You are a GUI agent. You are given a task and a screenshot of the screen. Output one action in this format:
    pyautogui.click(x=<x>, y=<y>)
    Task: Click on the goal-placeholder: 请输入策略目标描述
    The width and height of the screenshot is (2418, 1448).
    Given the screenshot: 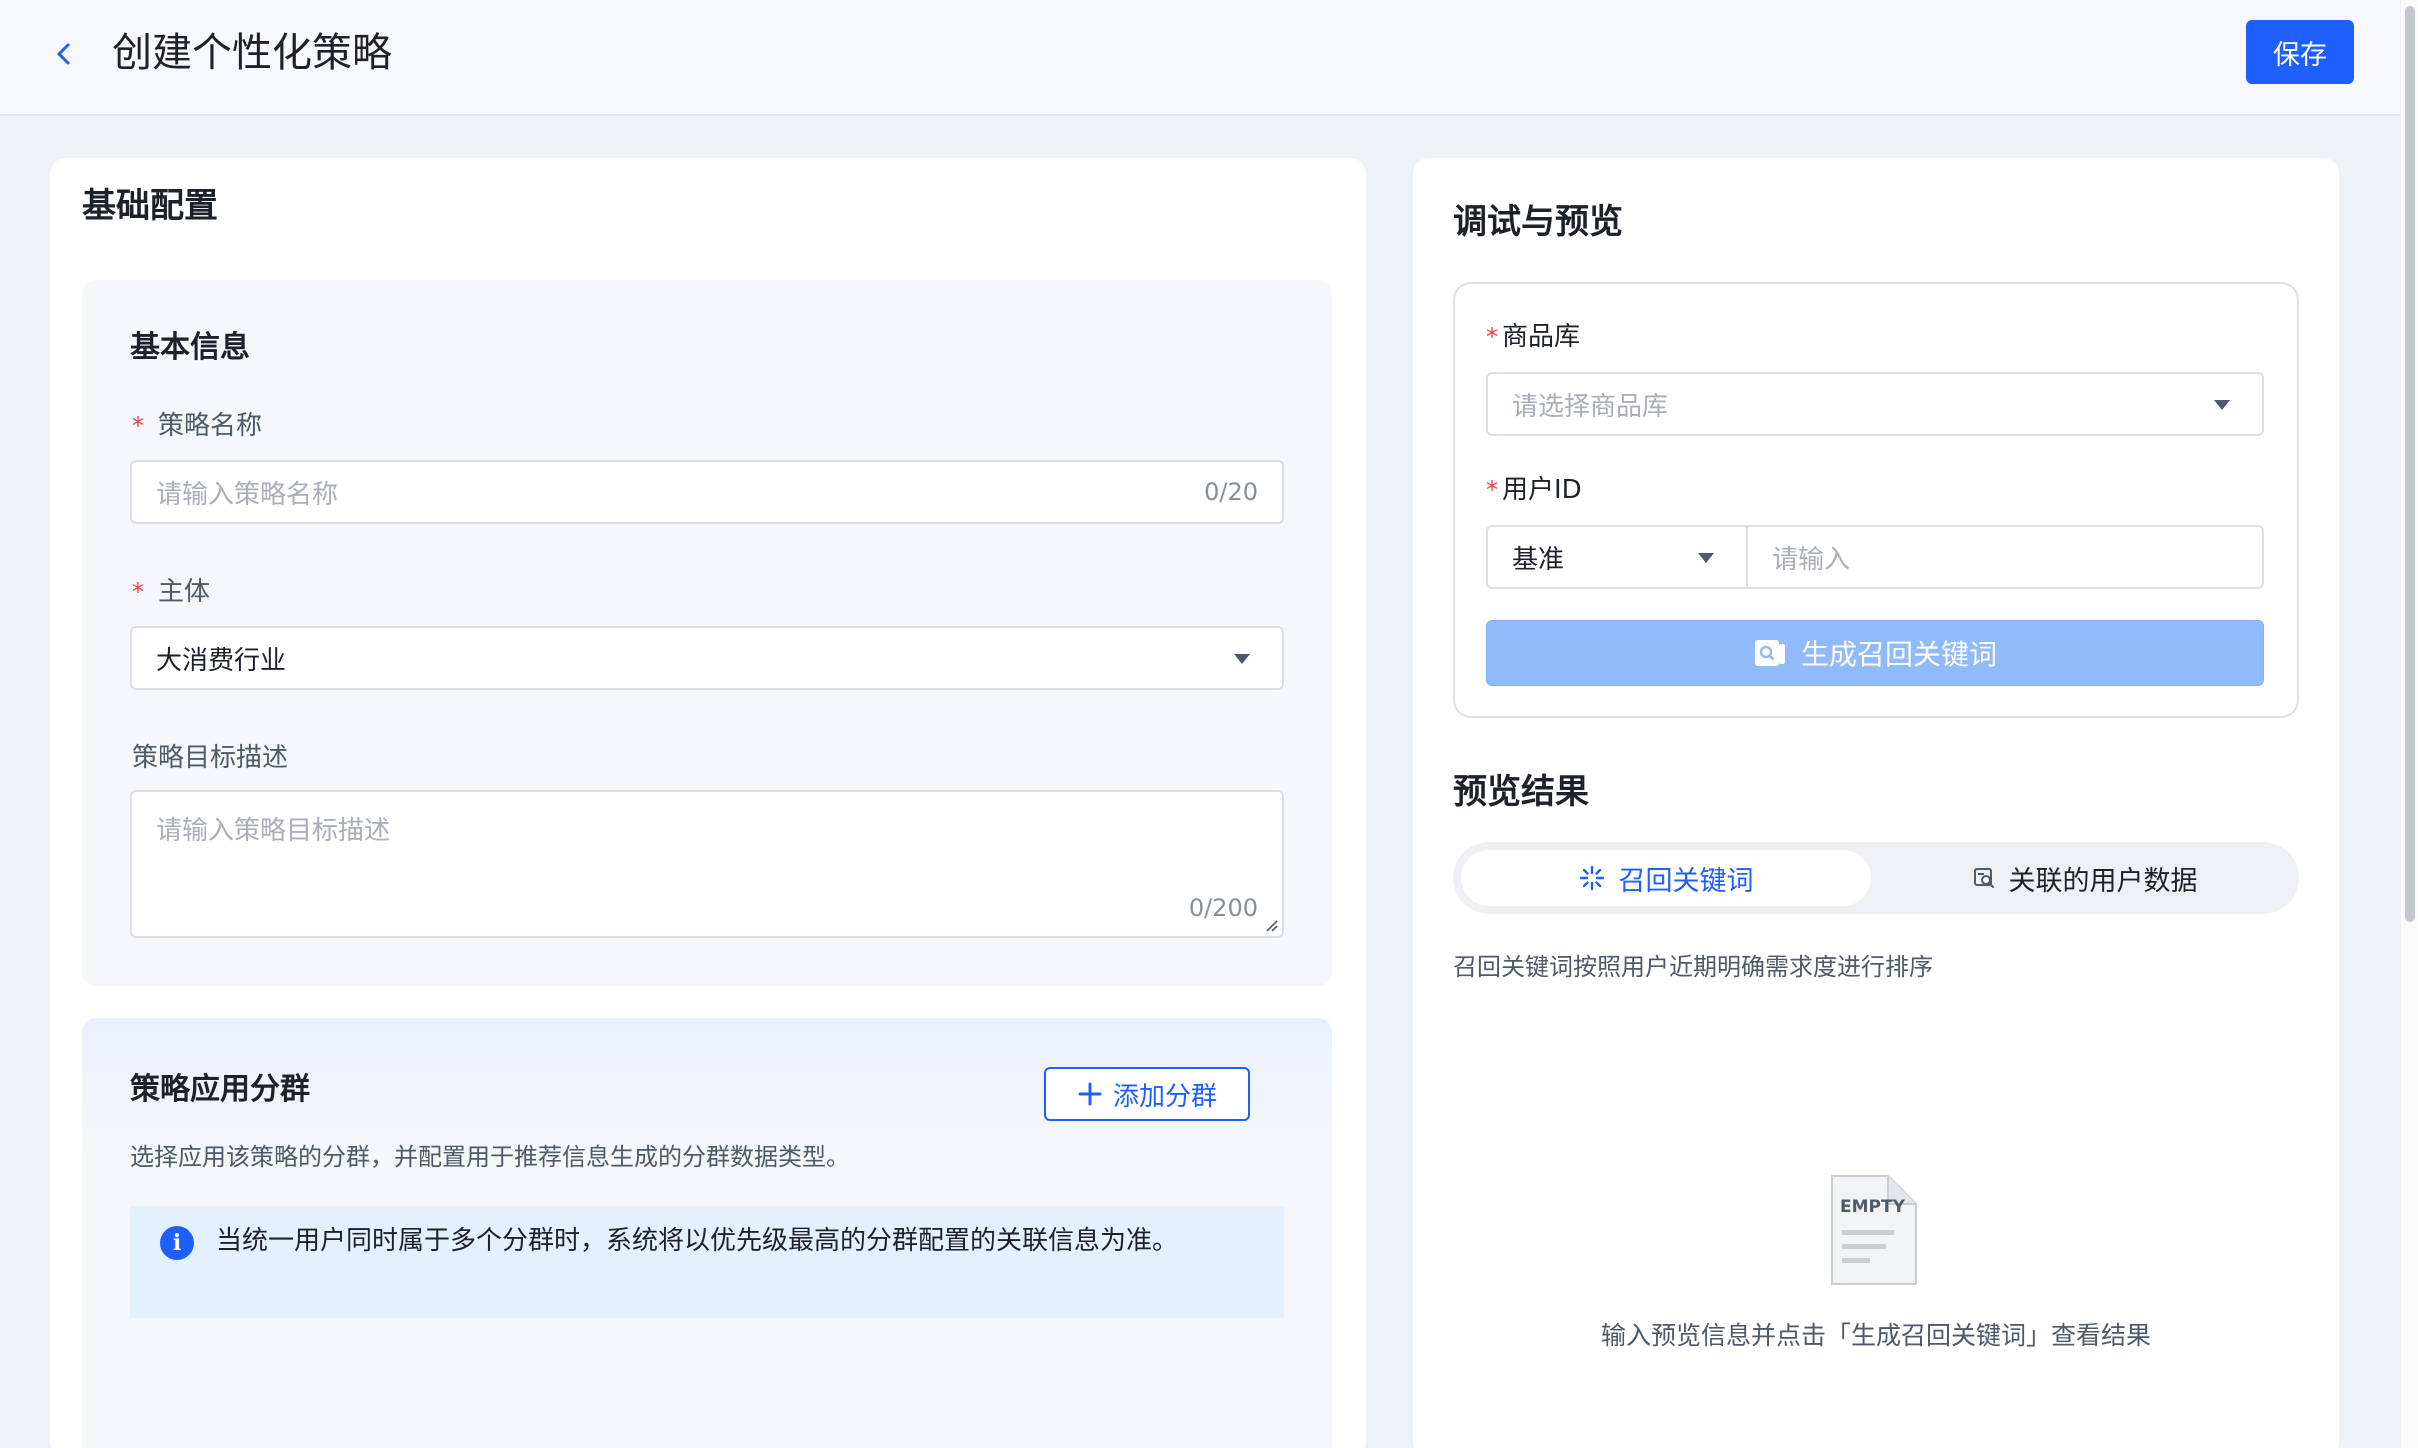 What is the action you would take?
    pyautogui.click(x=273, y=831)
    